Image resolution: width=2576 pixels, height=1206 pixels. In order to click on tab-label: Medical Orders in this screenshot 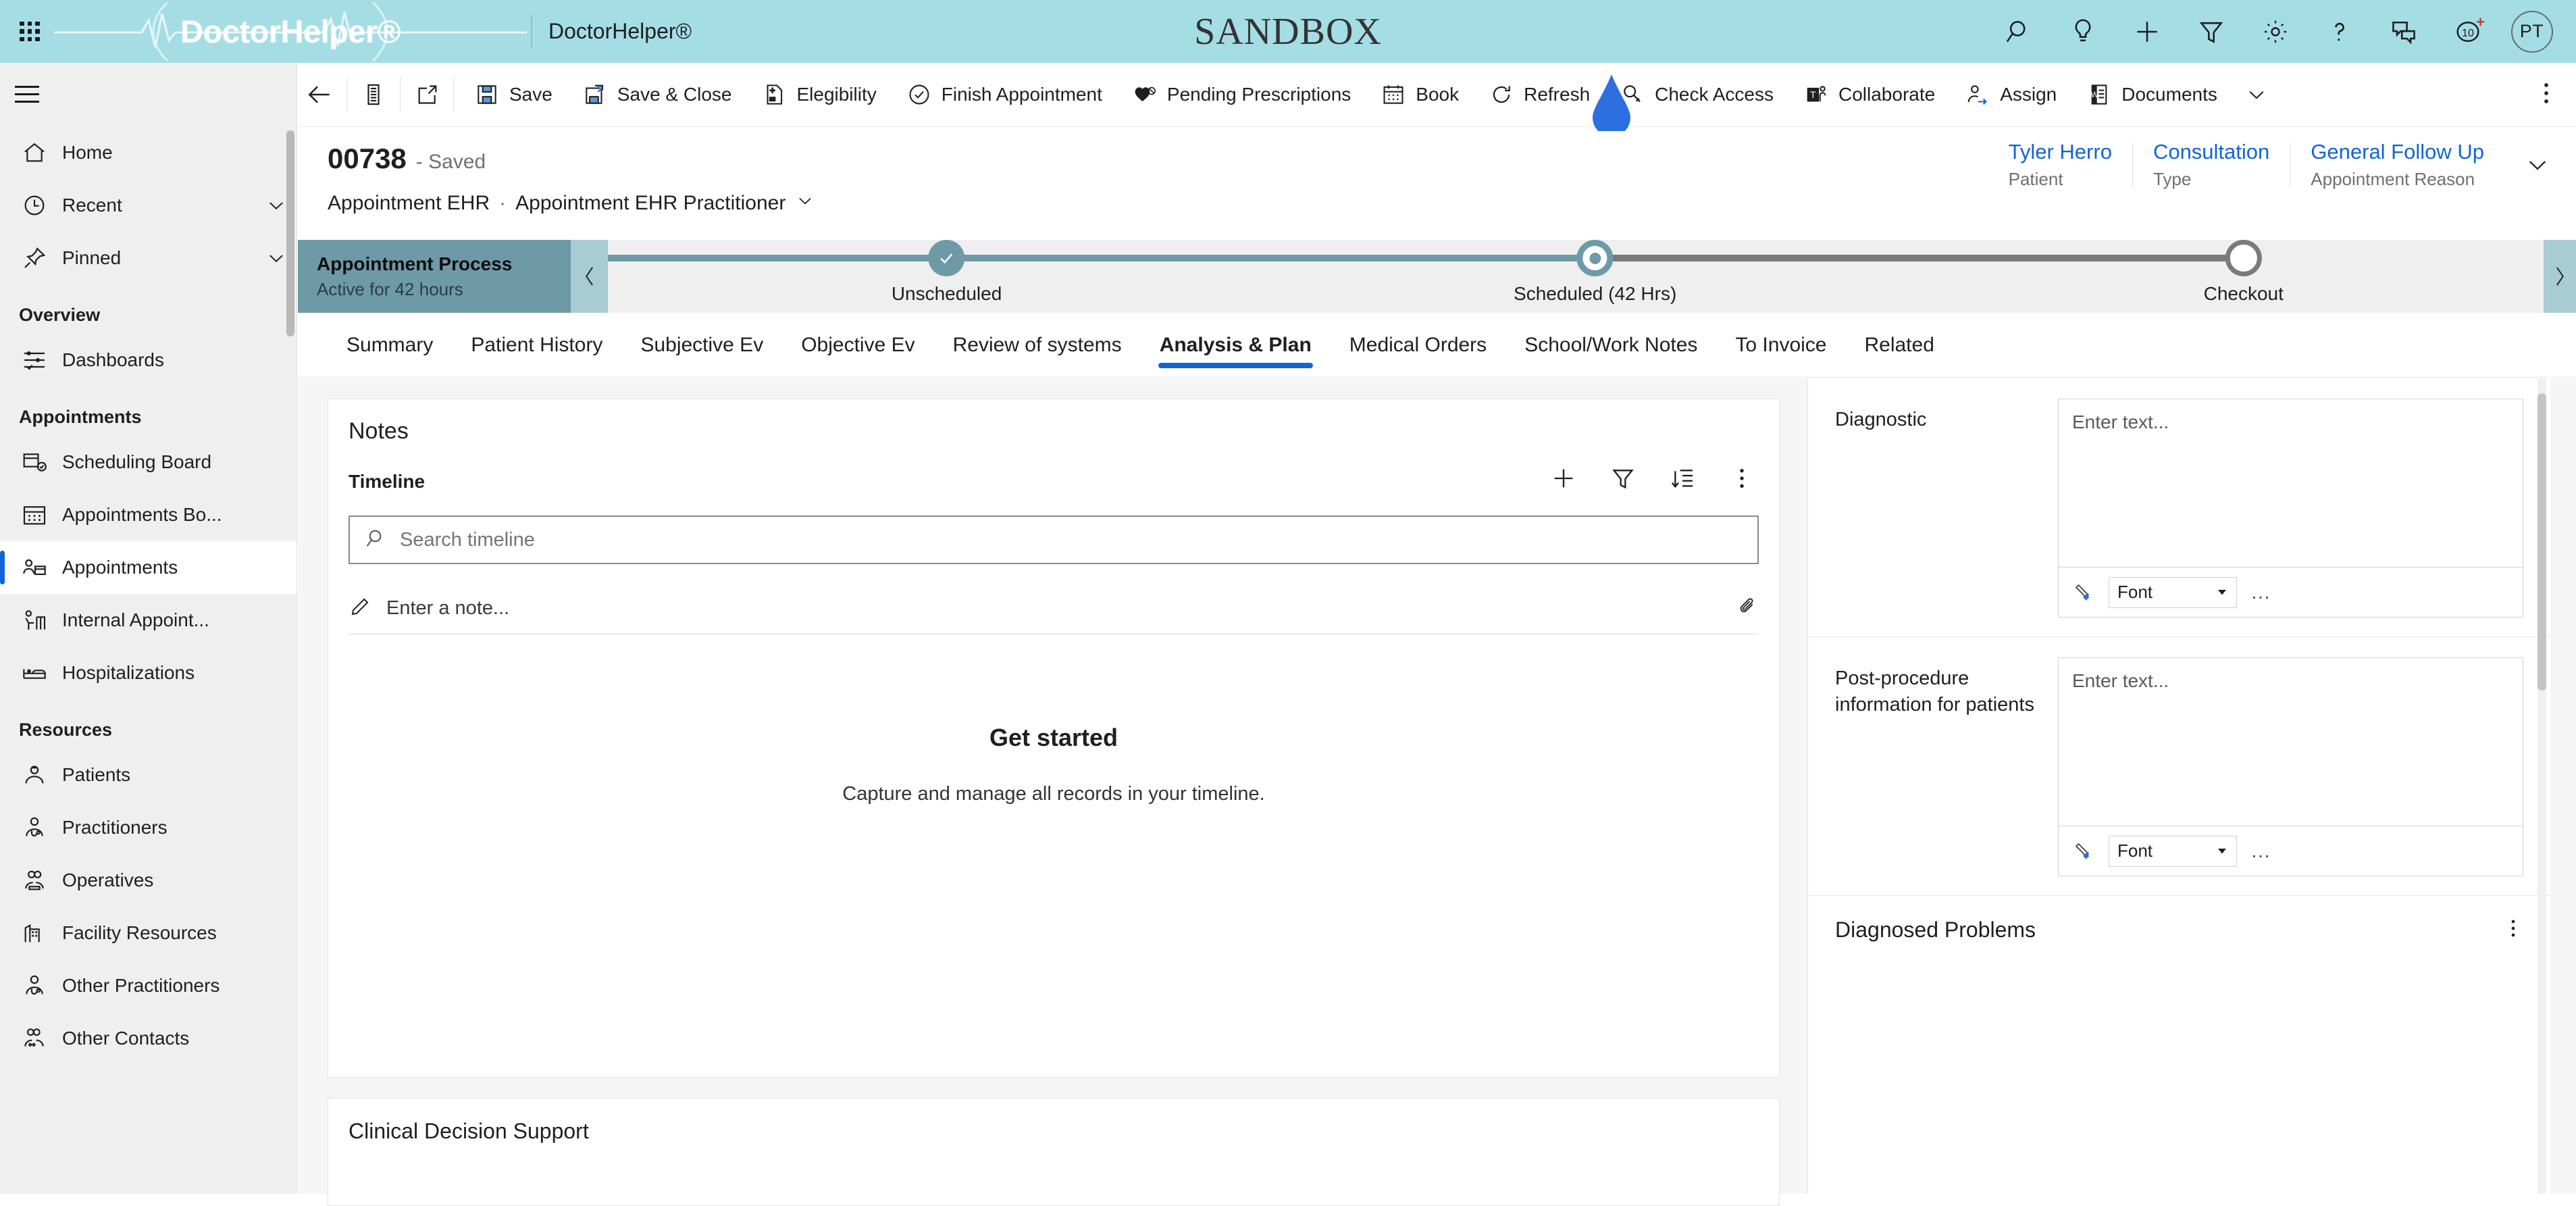, I will do `click(1418, 345)`.